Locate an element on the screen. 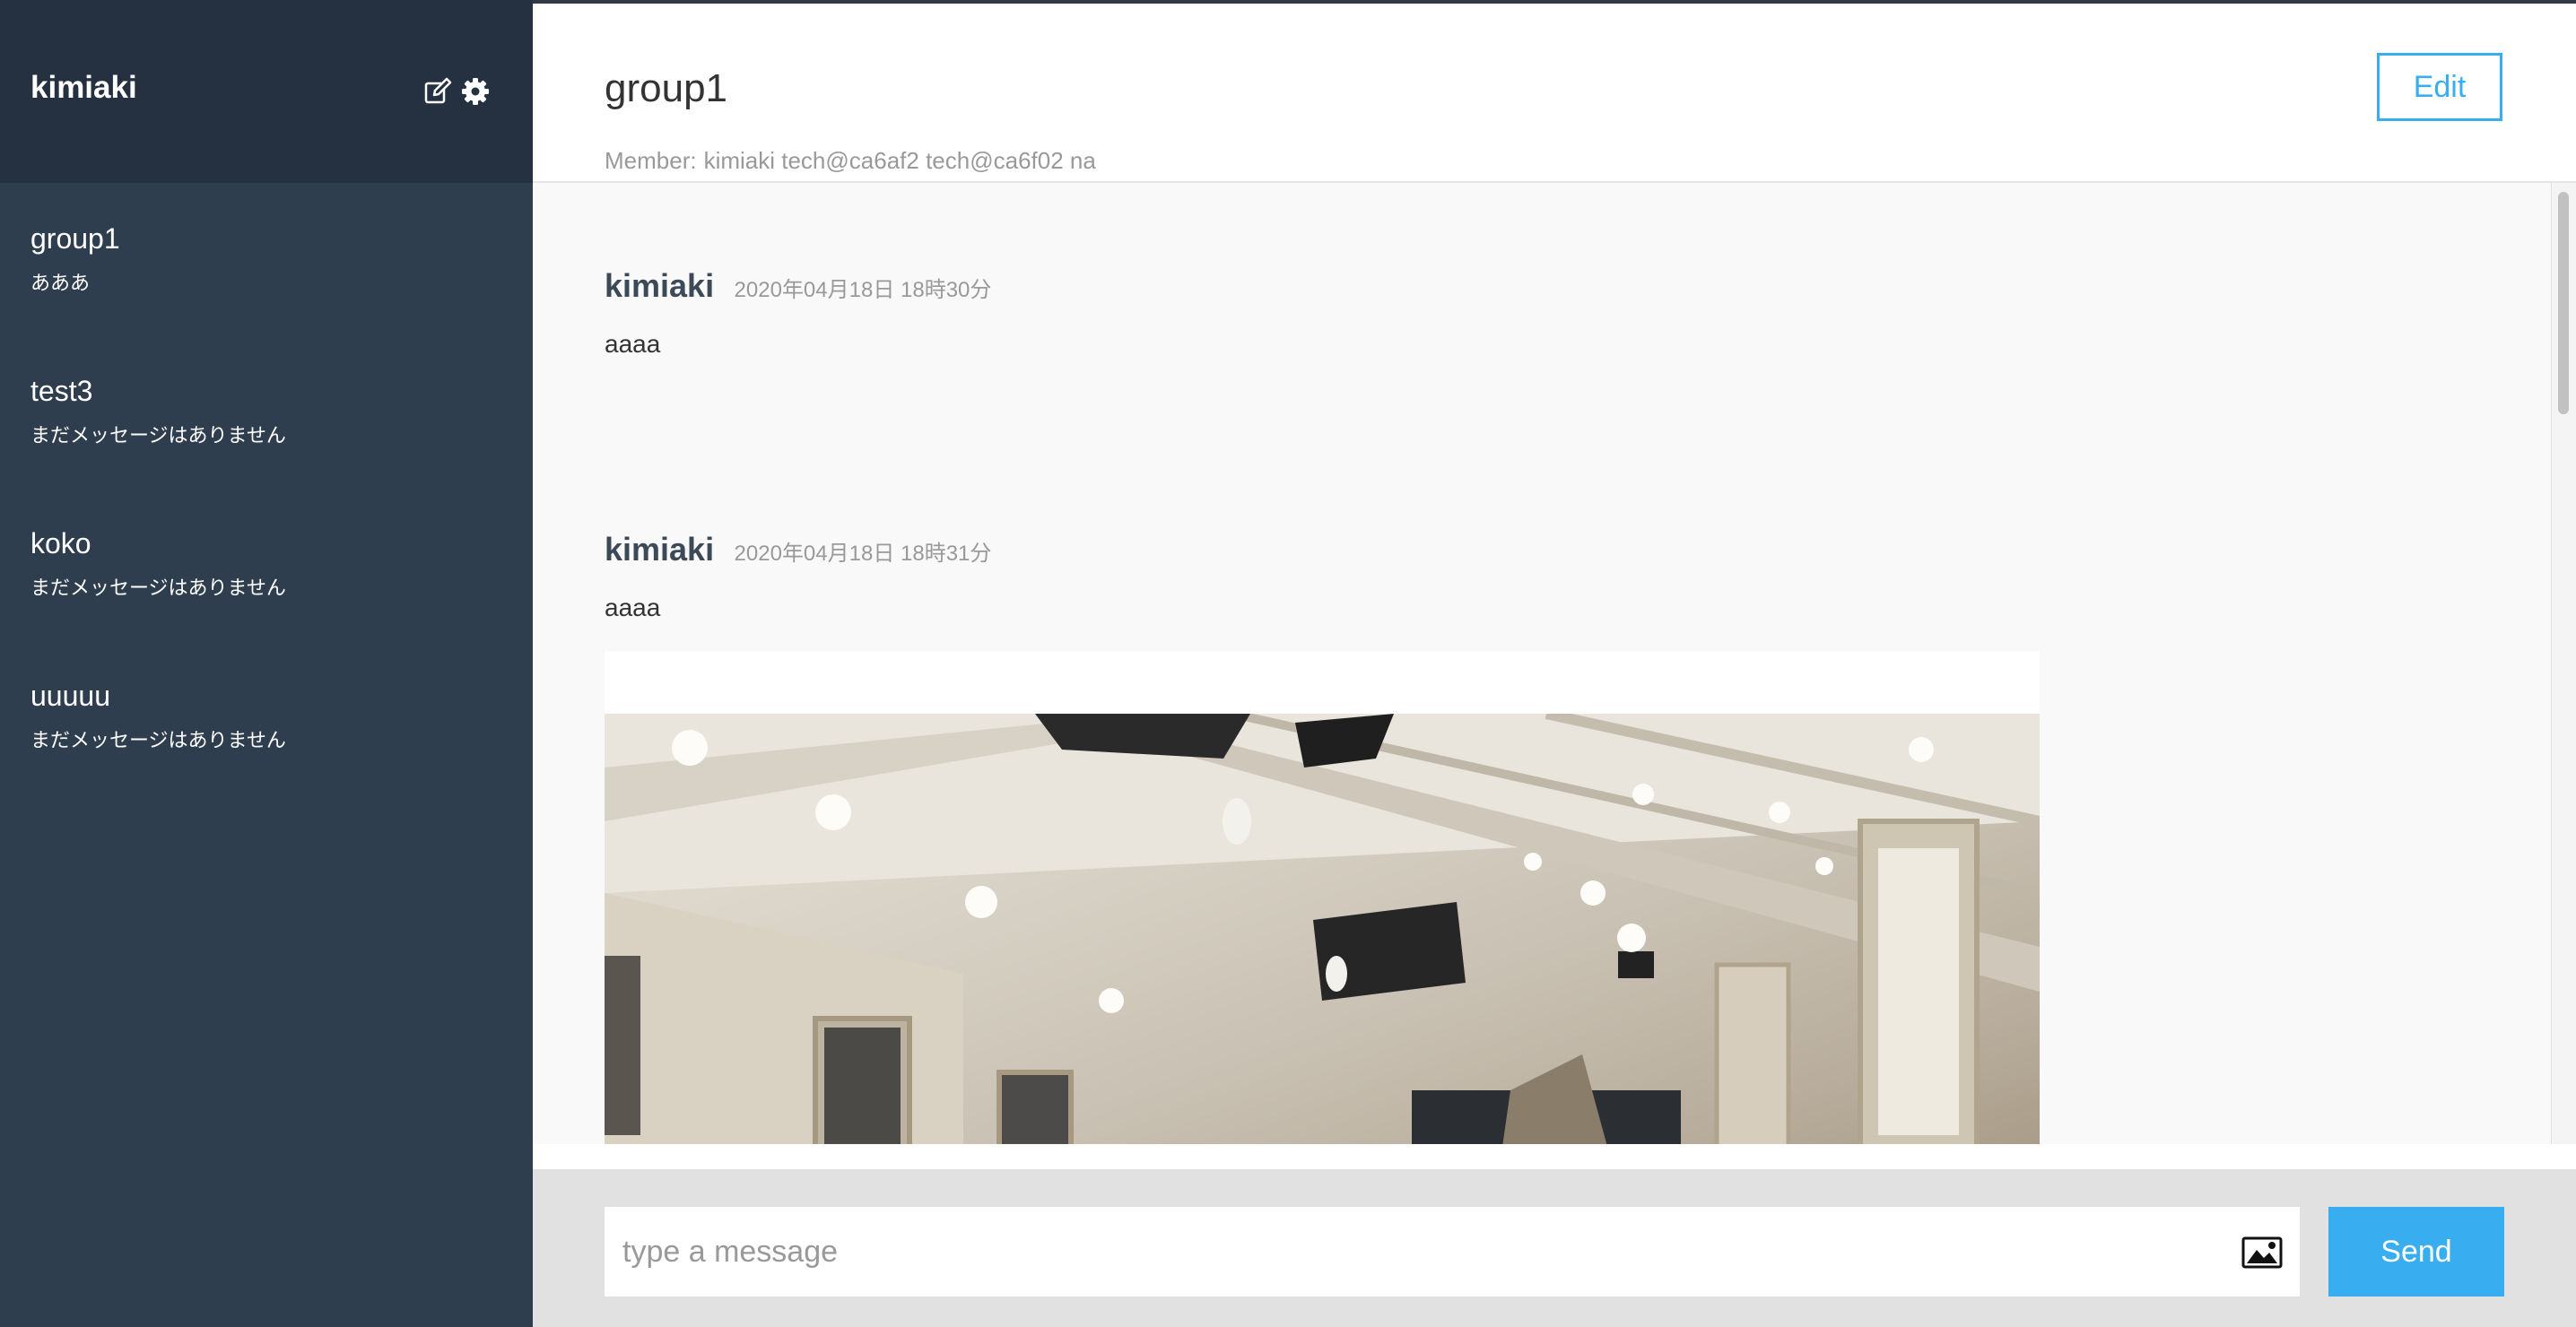 The image size is (2576, 1327). current-user-name: kimiaki is located at coordinates (83, 88).